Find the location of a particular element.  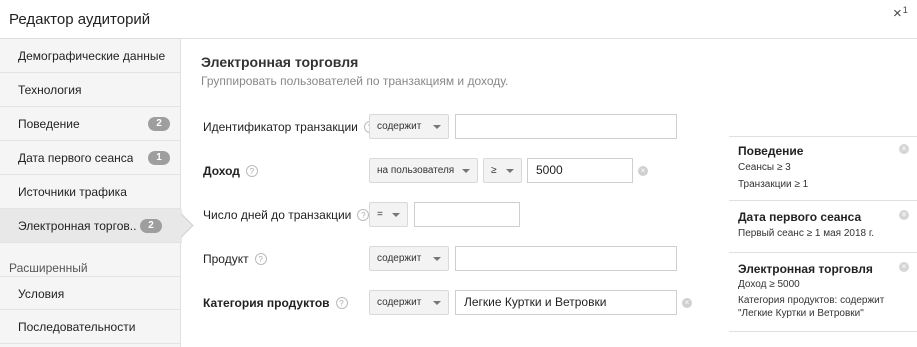

summary-card-title: Дата первого сеанса is located at coordinates (800, 217).